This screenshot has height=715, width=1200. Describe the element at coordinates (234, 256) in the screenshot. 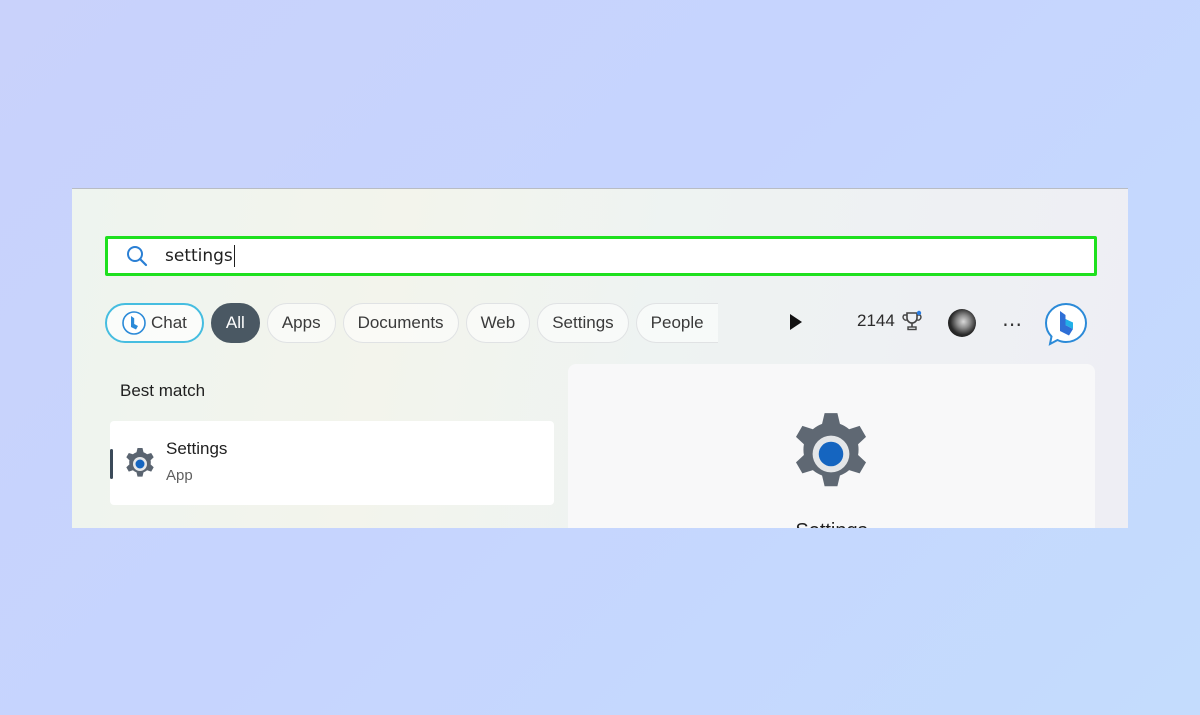

I see `text-caret` at that location.